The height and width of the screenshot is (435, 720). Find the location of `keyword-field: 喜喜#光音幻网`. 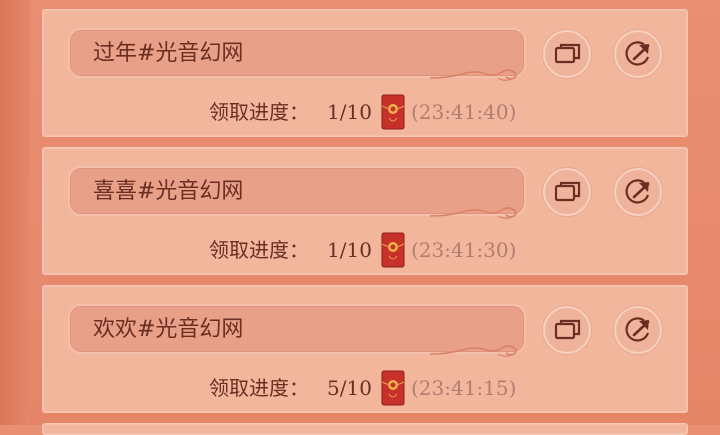

keyword-field: 喜喜#光音幻网 is located at coordinates (297, 192).